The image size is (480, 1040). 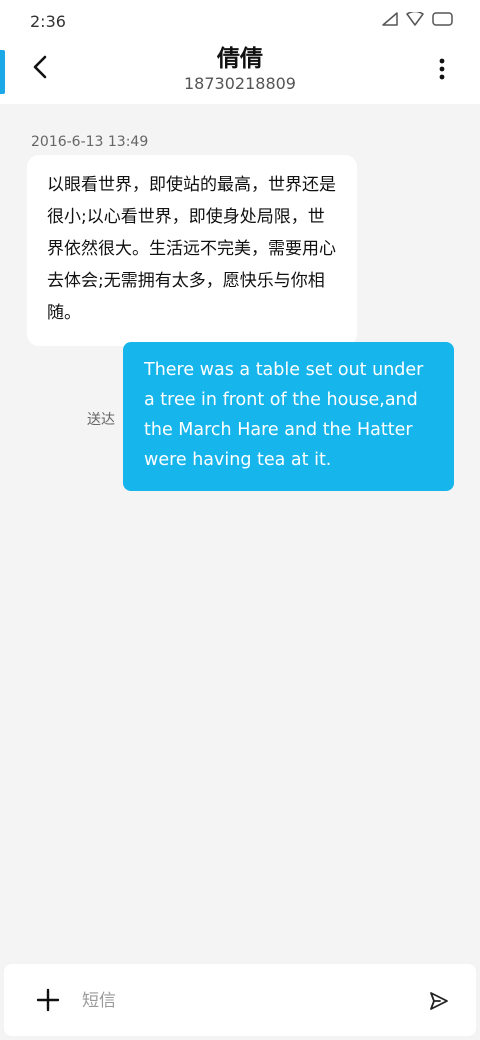 I want to click on message-composer, so click(x=240, y=1000).